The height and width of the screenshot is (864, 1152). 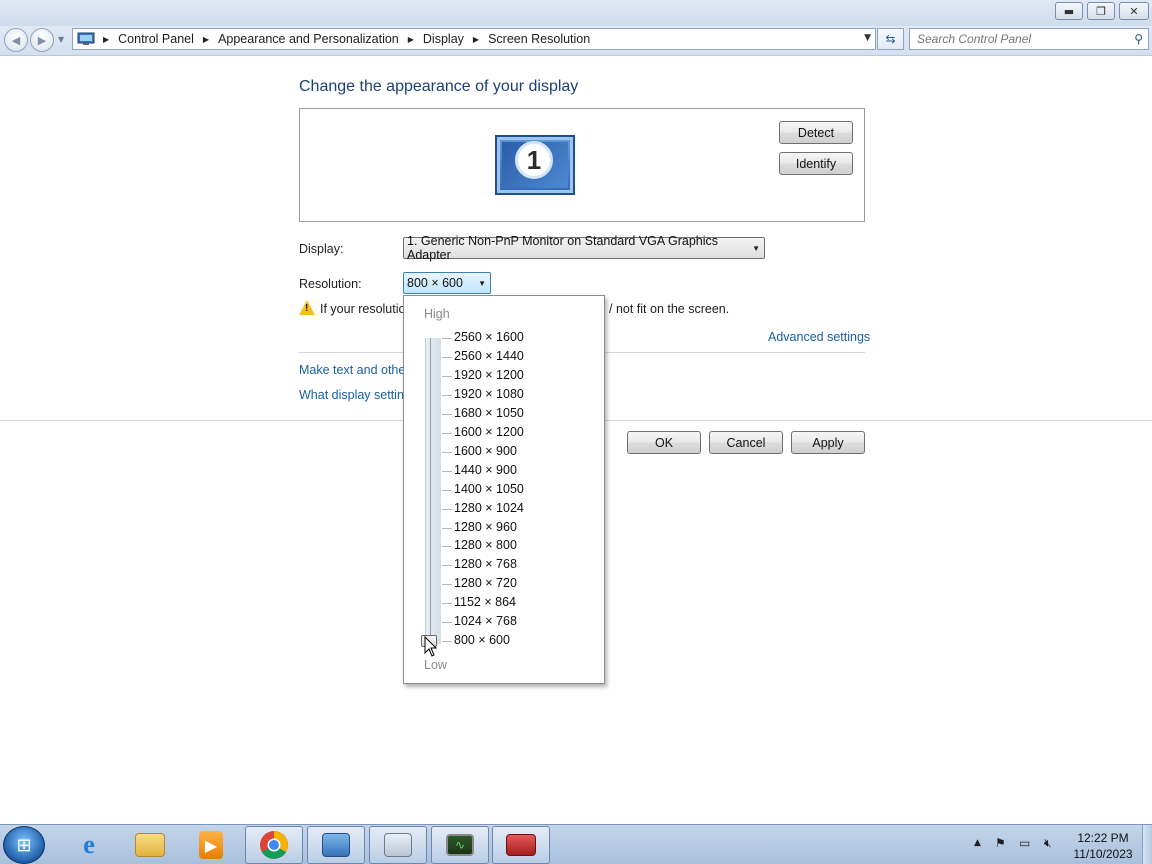 I want to click on address-dropdown-icon: ▼, so click(x=867, y=38).